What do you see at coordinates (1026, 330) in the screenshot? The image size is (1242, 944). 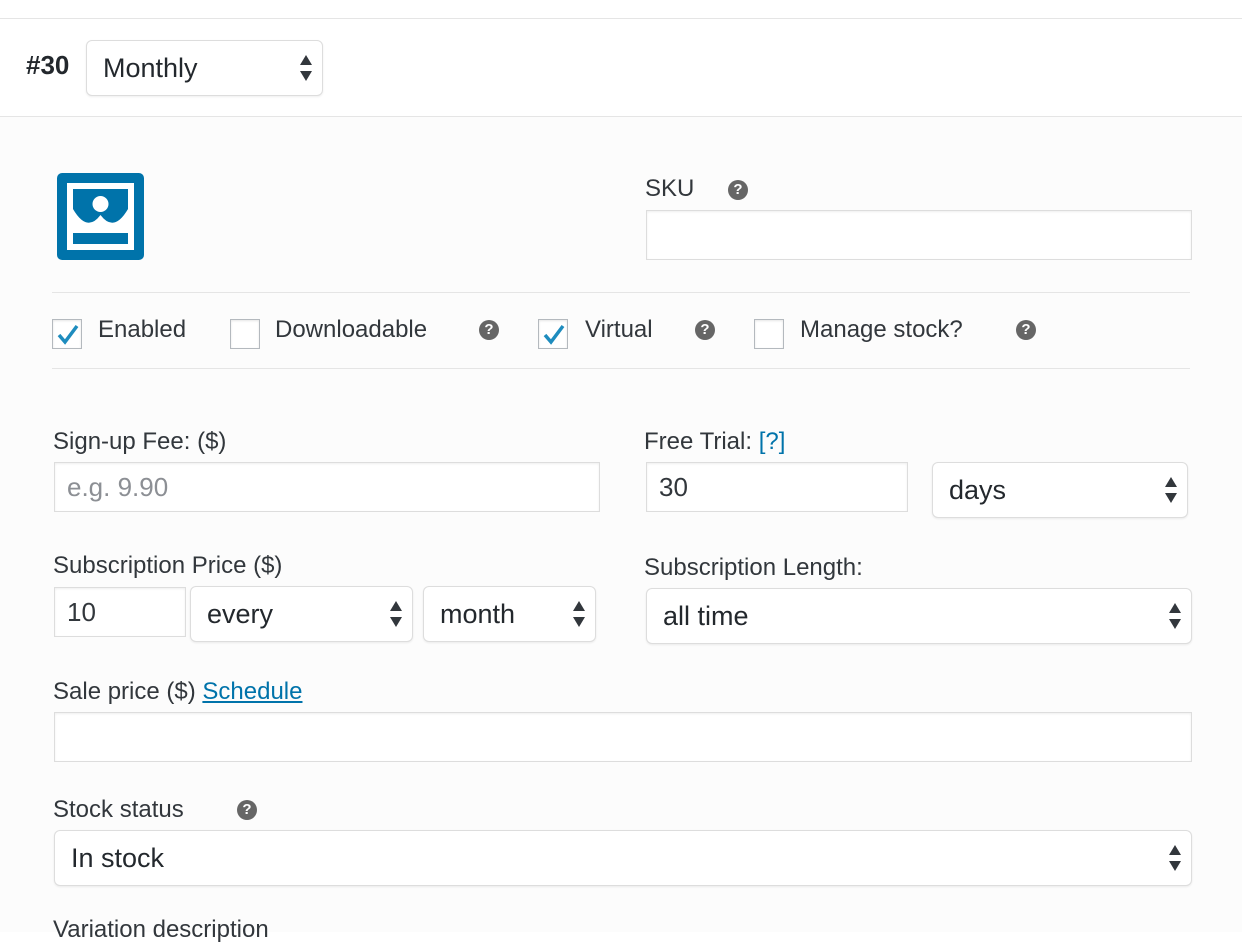 I see `manage-stock-help-icon: ?` at bounding box center [1026, 330].